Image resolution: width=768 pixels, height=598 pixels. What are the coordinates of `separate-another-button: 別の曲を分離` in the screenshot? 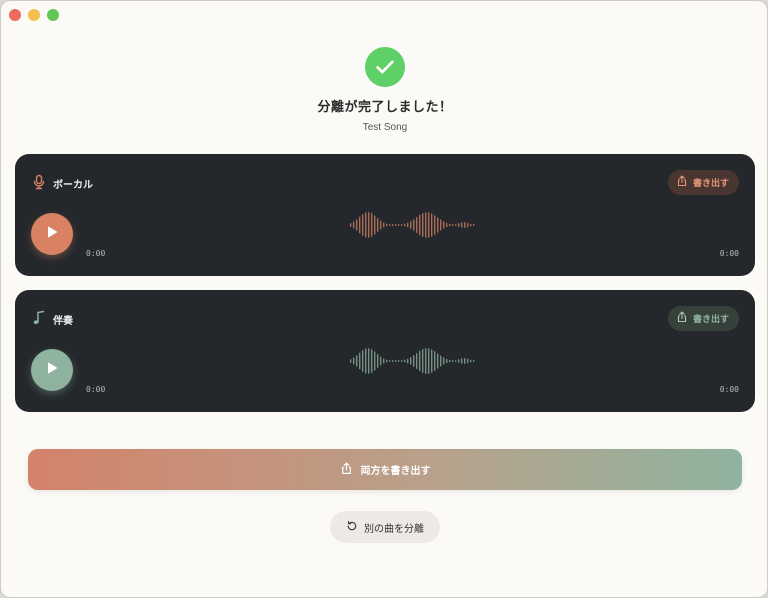 It's located at (385, 527).